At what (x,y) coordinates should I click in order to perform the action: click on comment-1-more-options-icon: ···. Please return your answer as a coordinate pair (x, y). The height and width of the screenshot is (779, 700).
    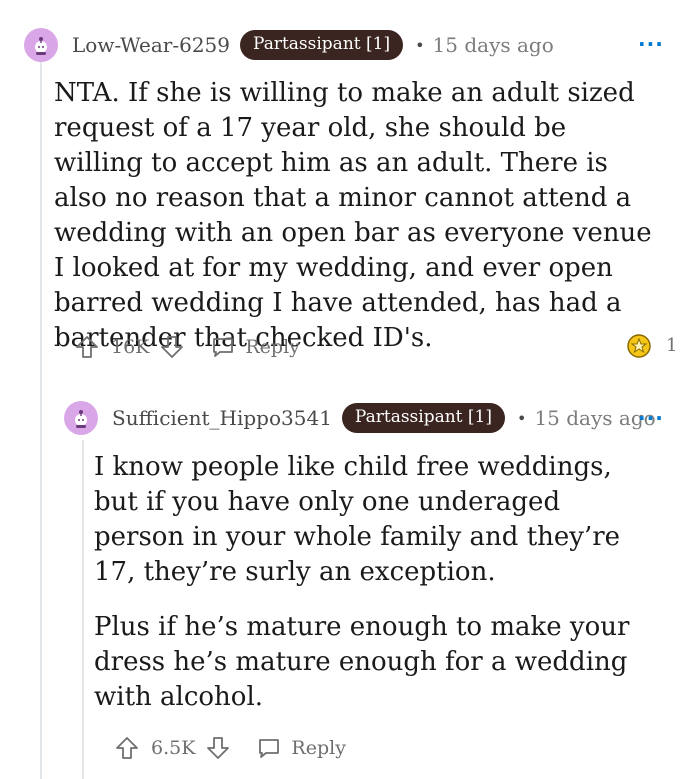
    Looking at the image, I should click on (651, 44).